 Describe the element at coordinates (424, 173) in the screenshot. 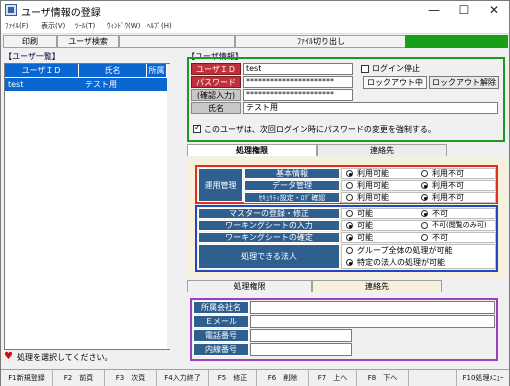

I see `perm-basic-opt2` at that location.